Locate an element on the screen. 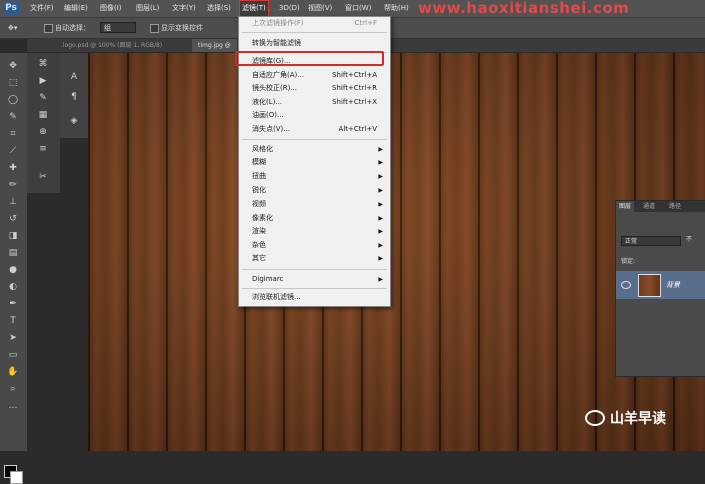 This screenshot has width=705, height=484. blend-mode-select: 正常 is located at coordinates (651, 241).